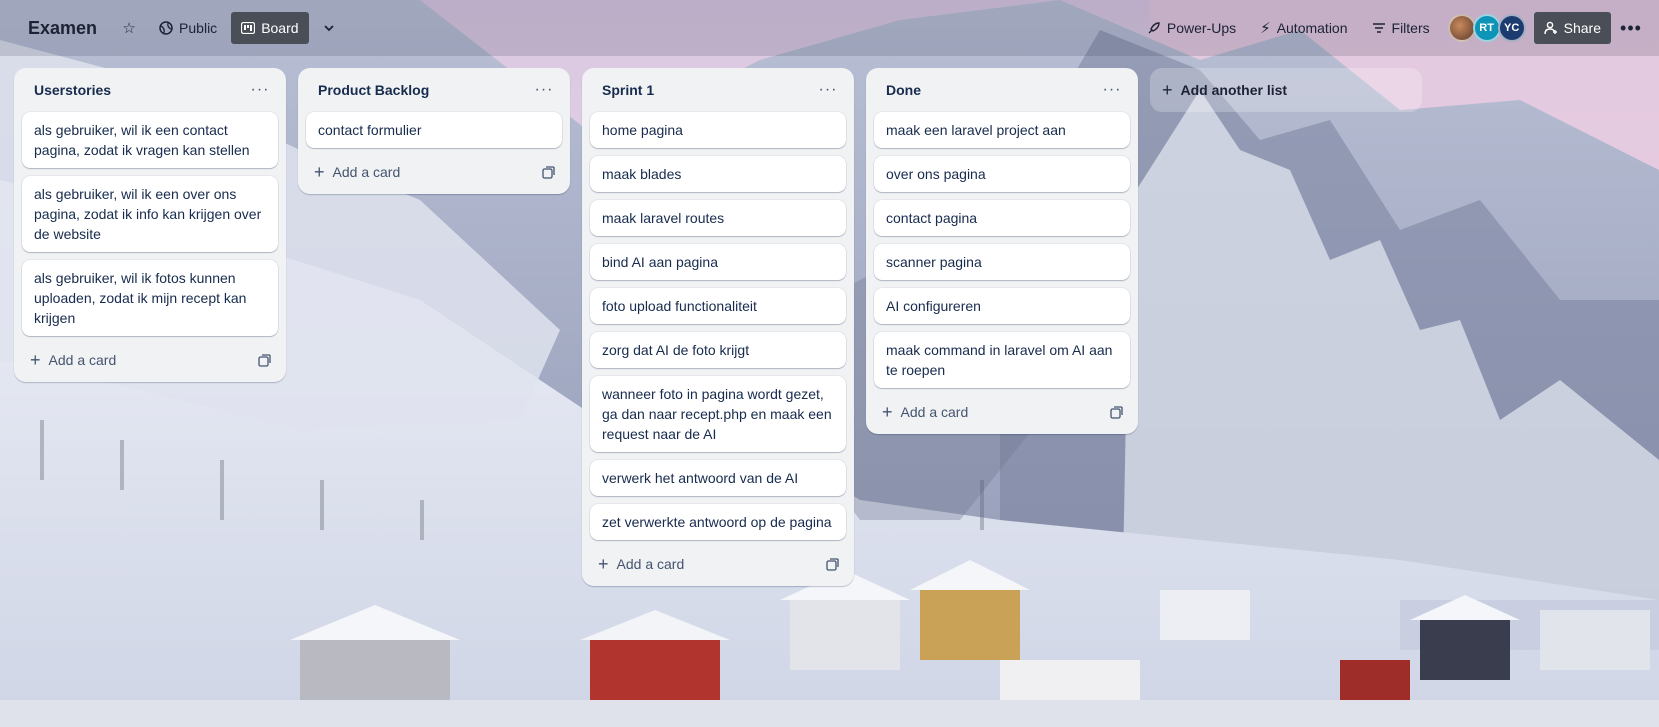 The image size is (1659, 727). What do you see at coordinates (1234, 90) in the screenshot?
I see `add-list-label: Add another list` at bounding box center [1234, 90].